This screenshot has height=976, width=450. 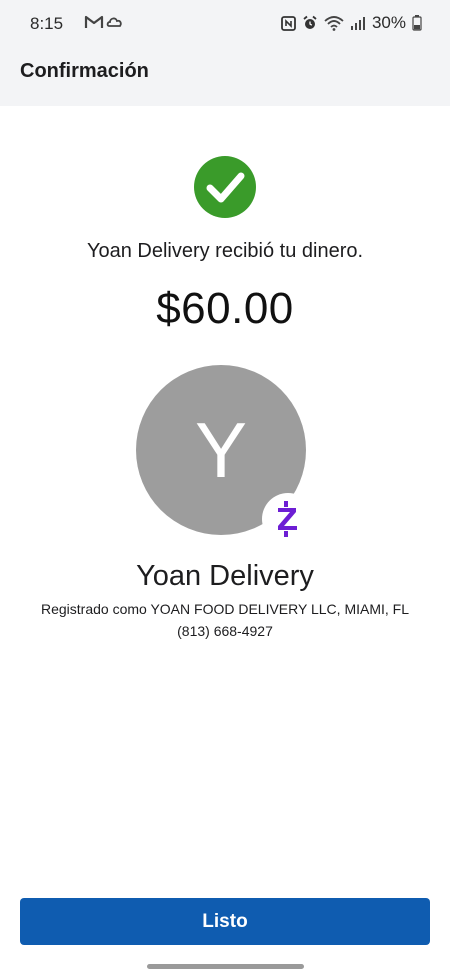 I want to click on zelle-icon, so click(x=288, y=519).